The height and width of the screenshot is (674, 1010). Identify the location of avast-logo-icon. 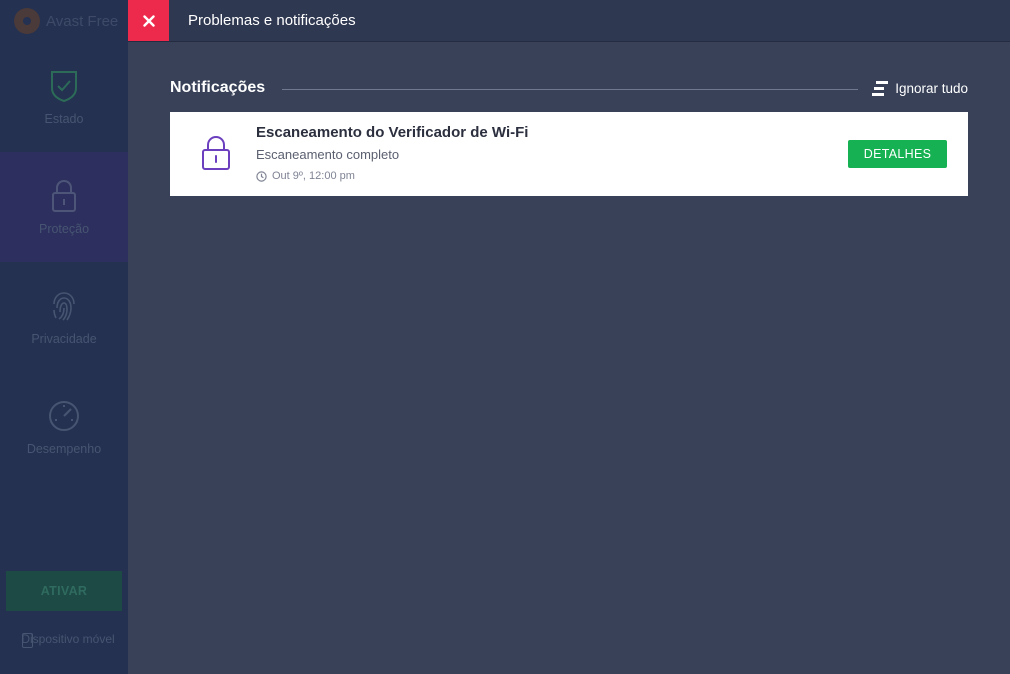
(27, 21).